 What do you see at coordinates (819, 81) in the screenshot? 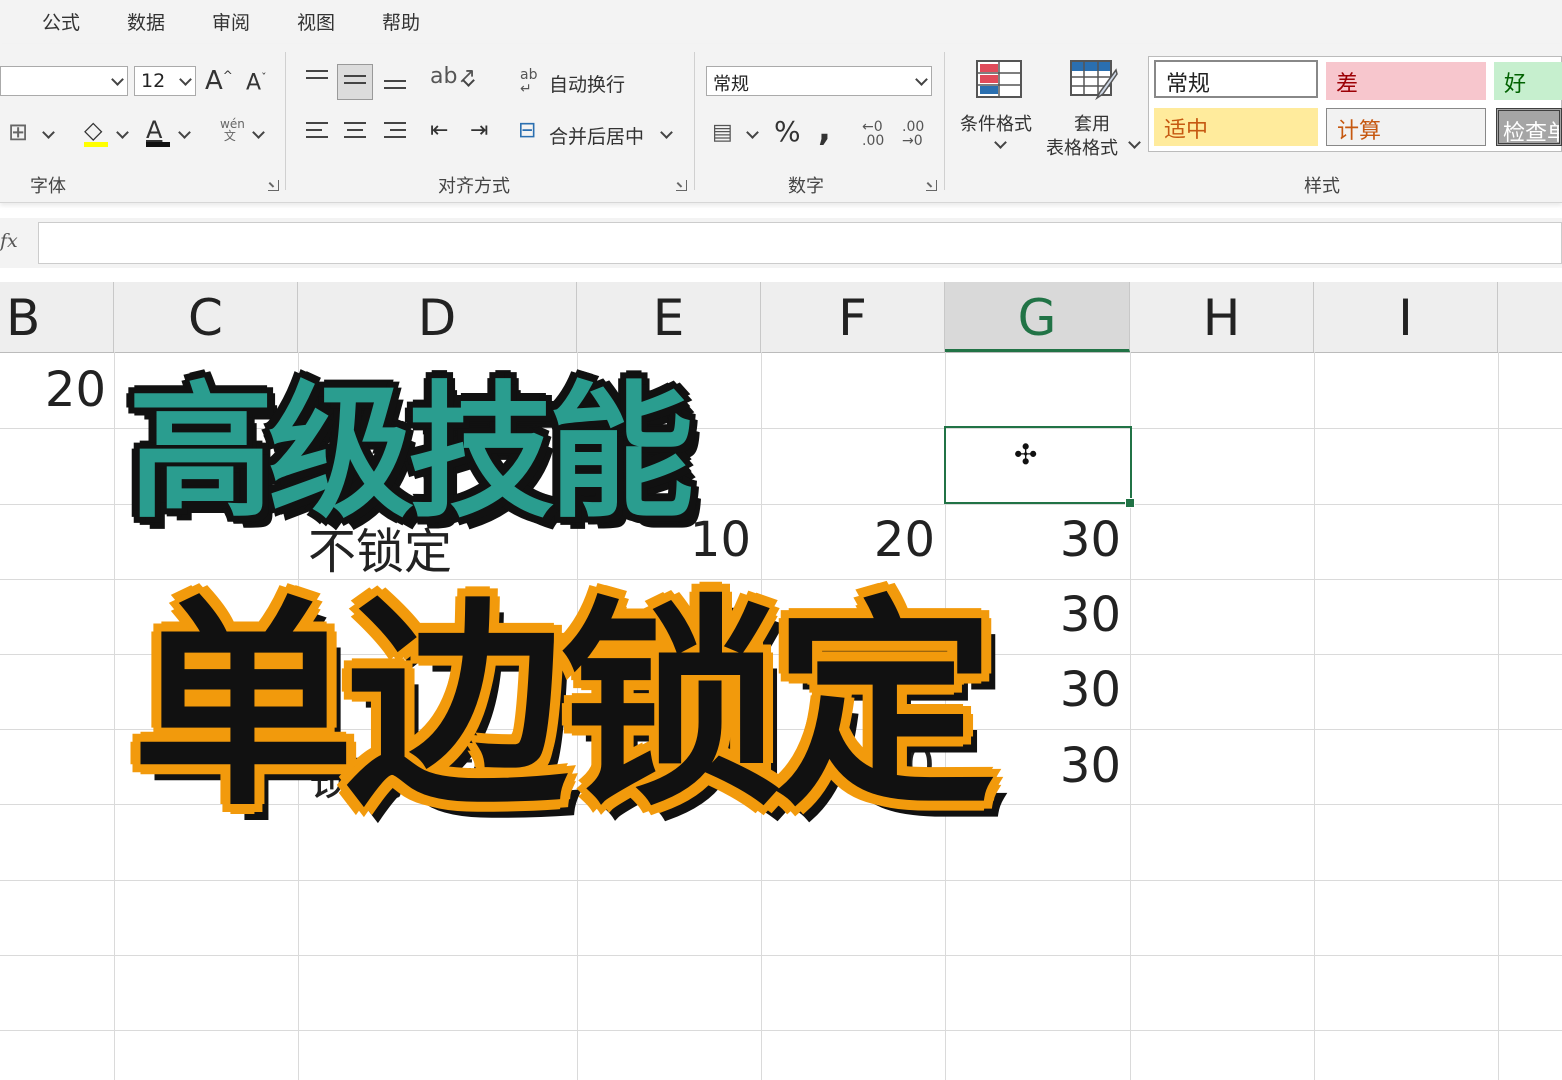
I see `number-format-combo: 常规` at bounding box center [819, 81].